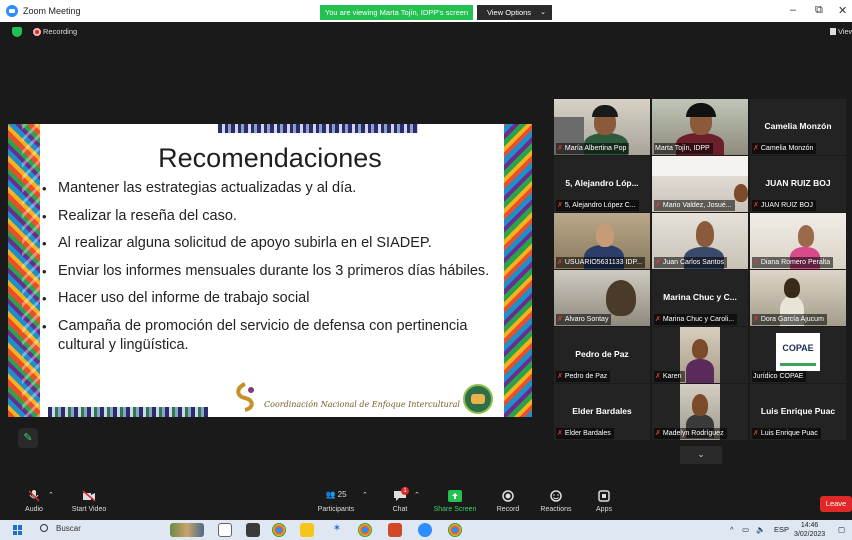  I want to click on slide-bullet: Hacer uso del informe de trabajo social, so click(275, 298).